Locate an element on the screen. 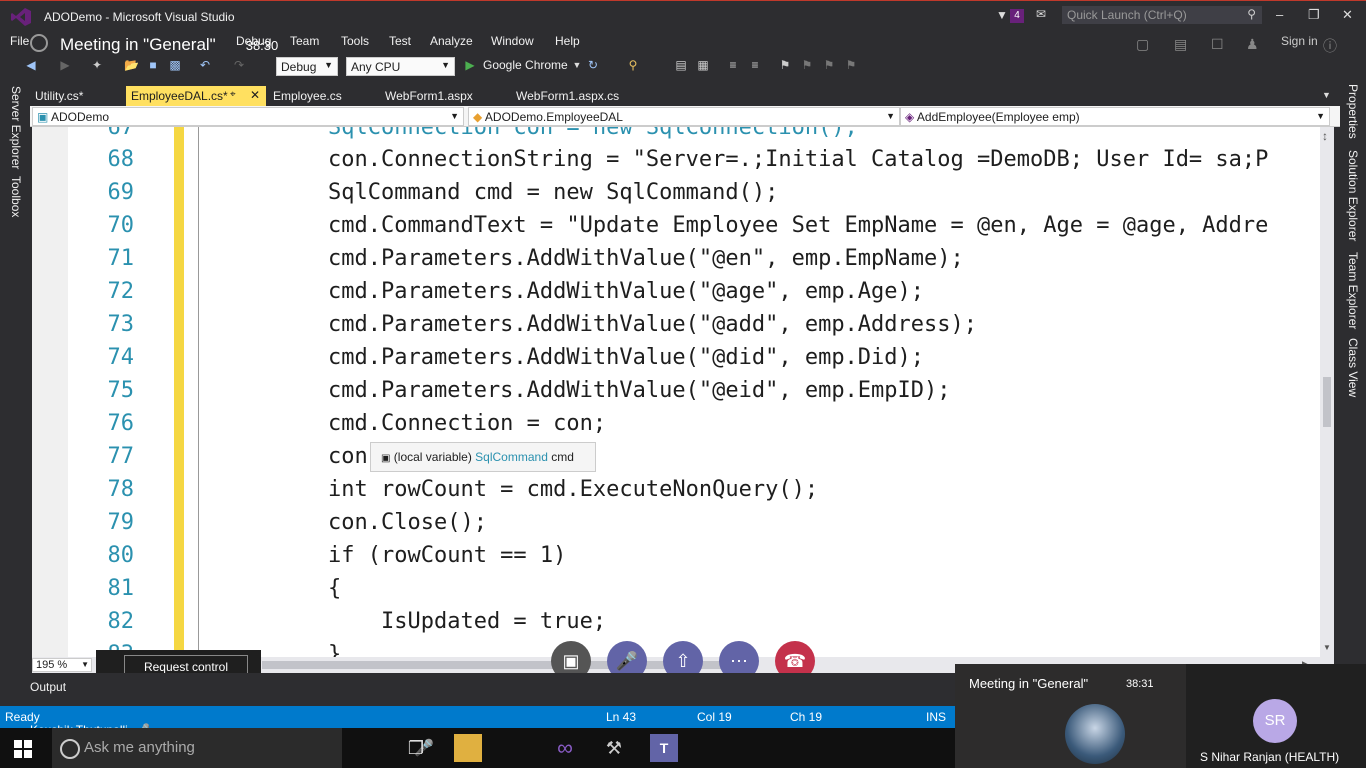 This screenshot has height=768, width=1366. toolbox-tab: Toolbox is located at coordinates (16, 196).